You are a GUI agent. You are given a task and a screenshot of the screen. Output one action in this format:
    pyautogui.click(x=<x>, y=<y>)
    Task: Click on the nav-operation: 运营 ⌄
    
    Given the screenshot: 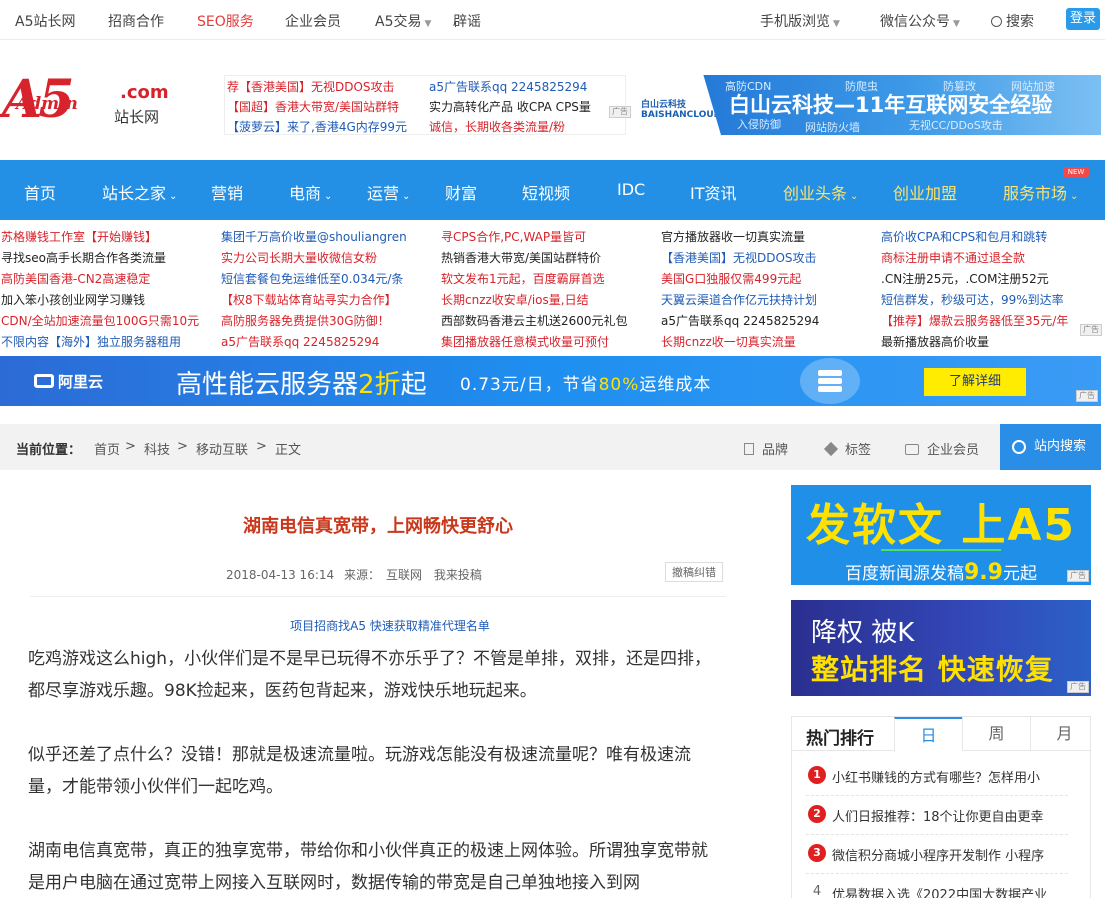 What is the action you would take?
    pyautogui.click(x=388, y=192)
    